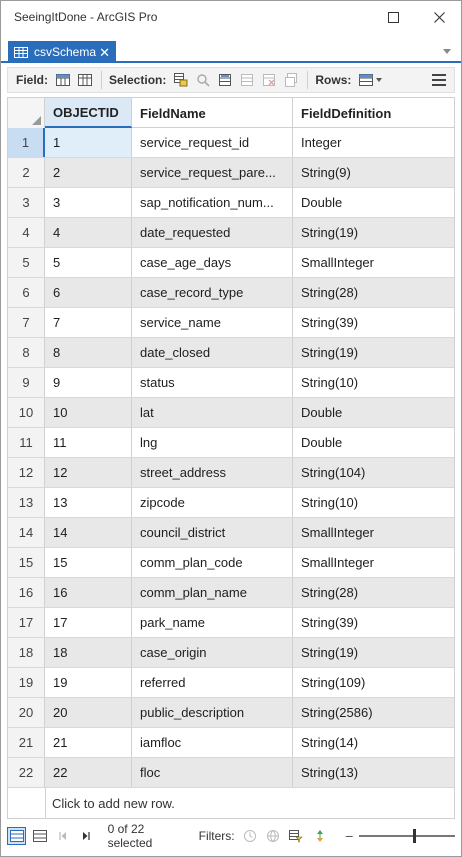 The image size is (462, 857). Describe the element at coordinates (88, 742) in the screenshot. I see `cell-objectid: 21` at that location.